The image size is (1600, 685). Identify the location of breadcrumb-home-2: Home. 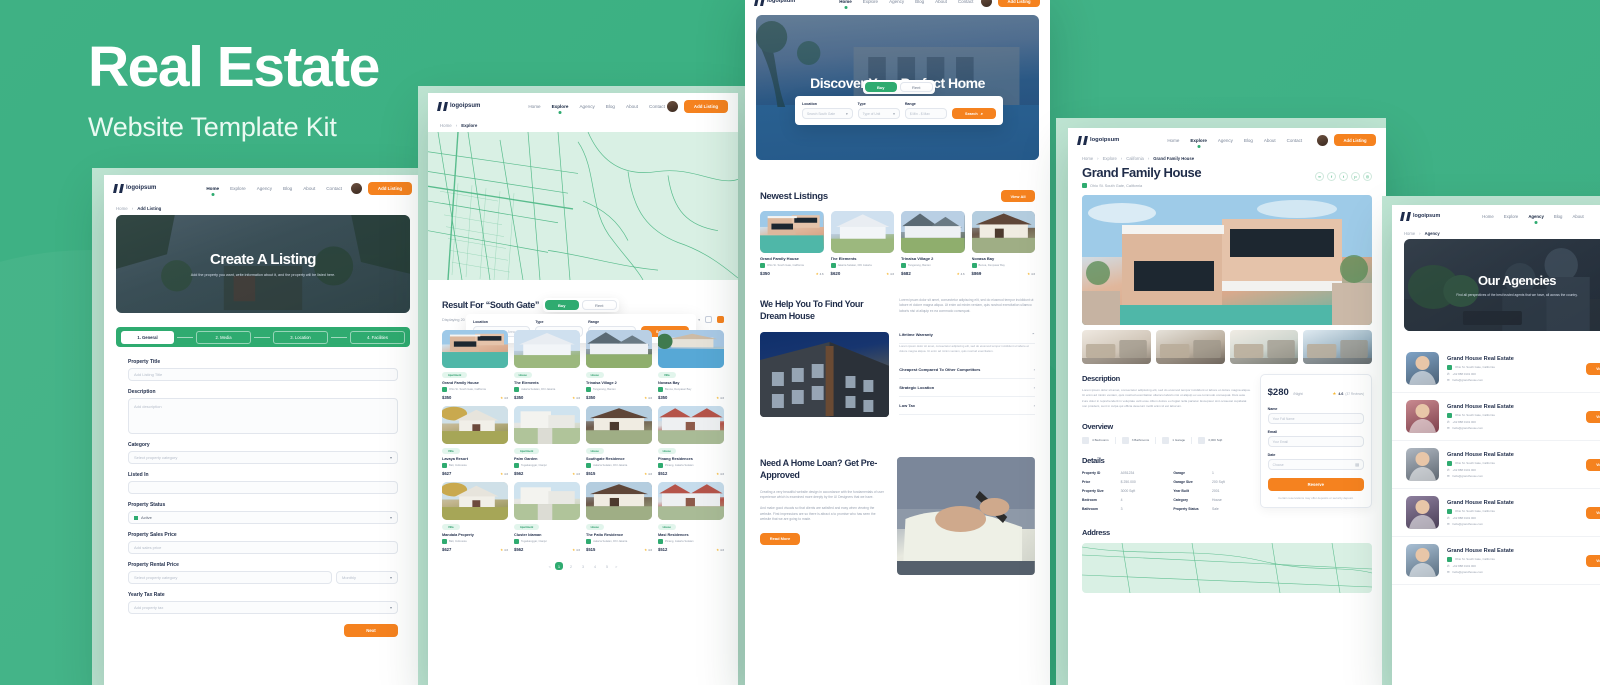
(446, 125).